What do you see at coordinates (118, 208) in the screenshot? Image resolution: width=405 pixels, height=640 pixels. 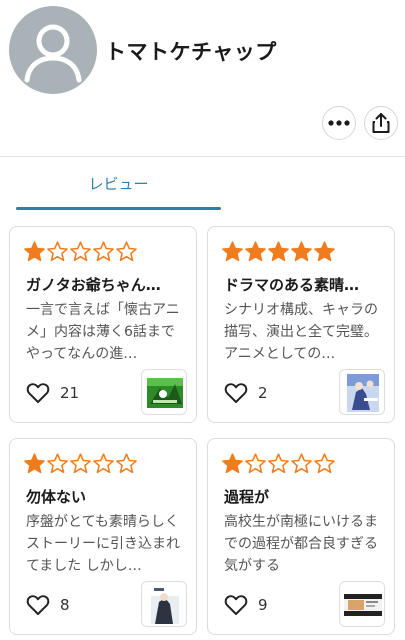 I see `tab-active-indicator` at bounding box center [118, 208].